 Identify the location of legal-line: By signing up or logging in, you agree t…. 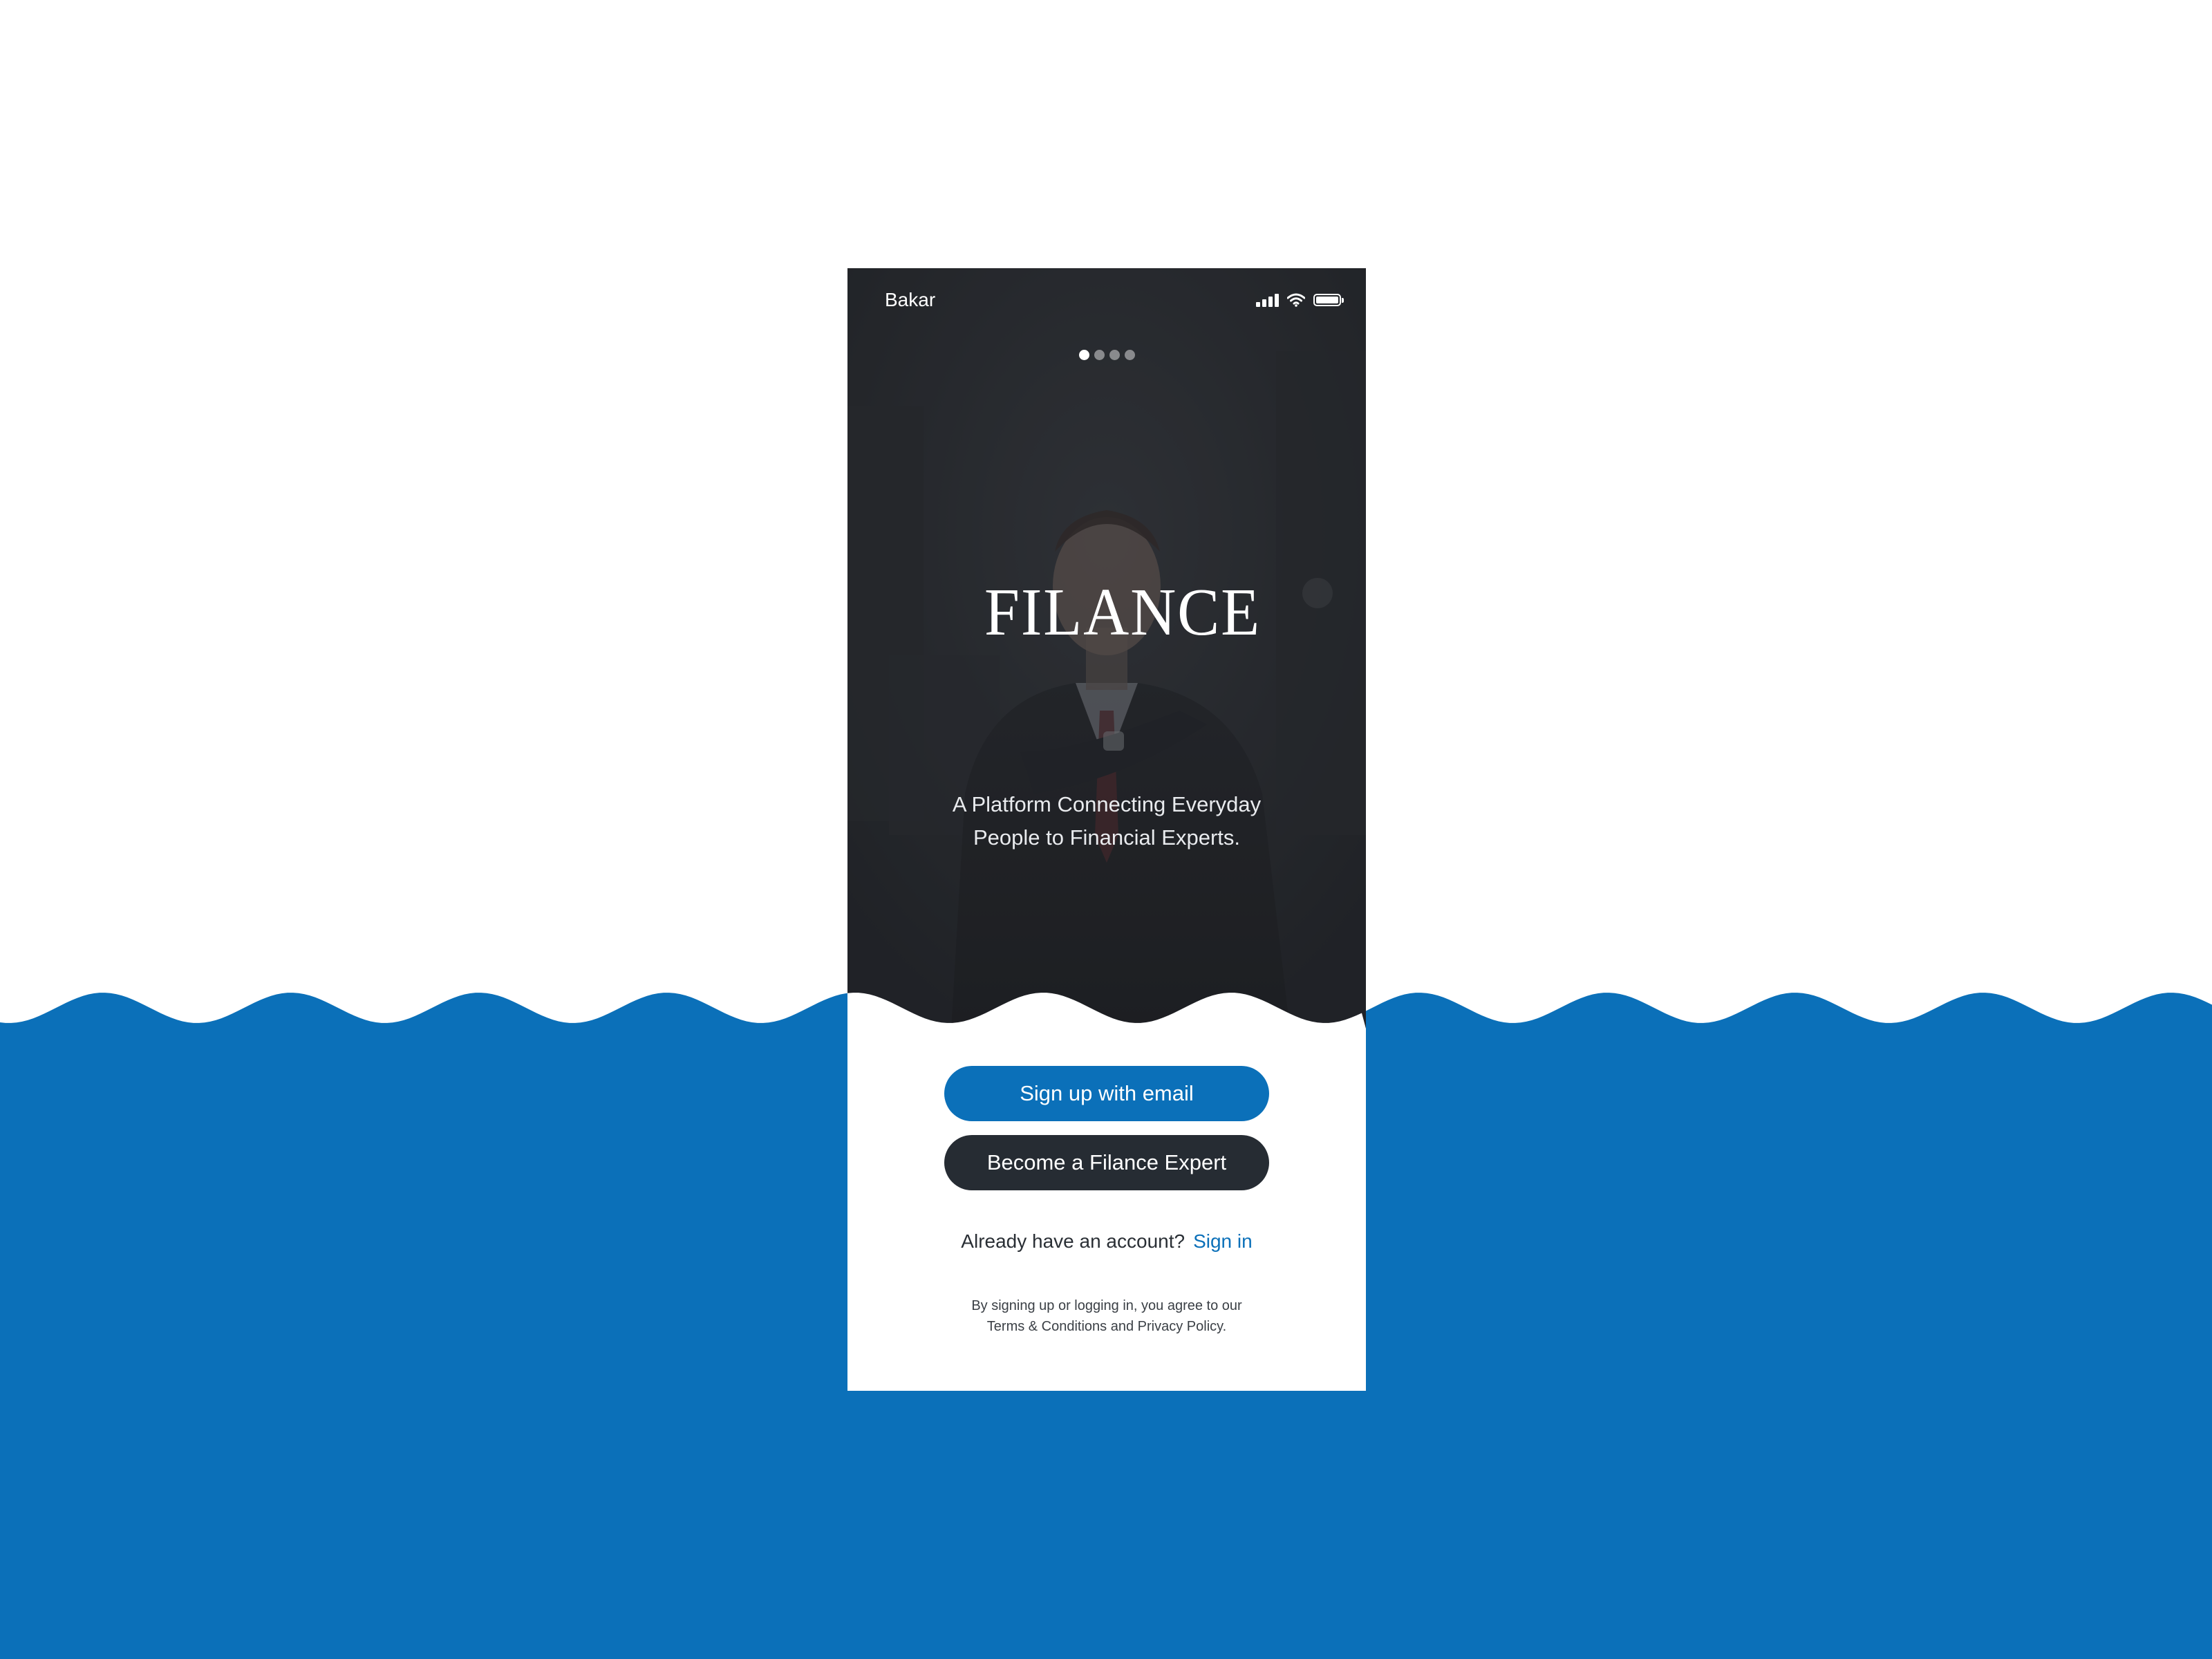
(1106, 1305).